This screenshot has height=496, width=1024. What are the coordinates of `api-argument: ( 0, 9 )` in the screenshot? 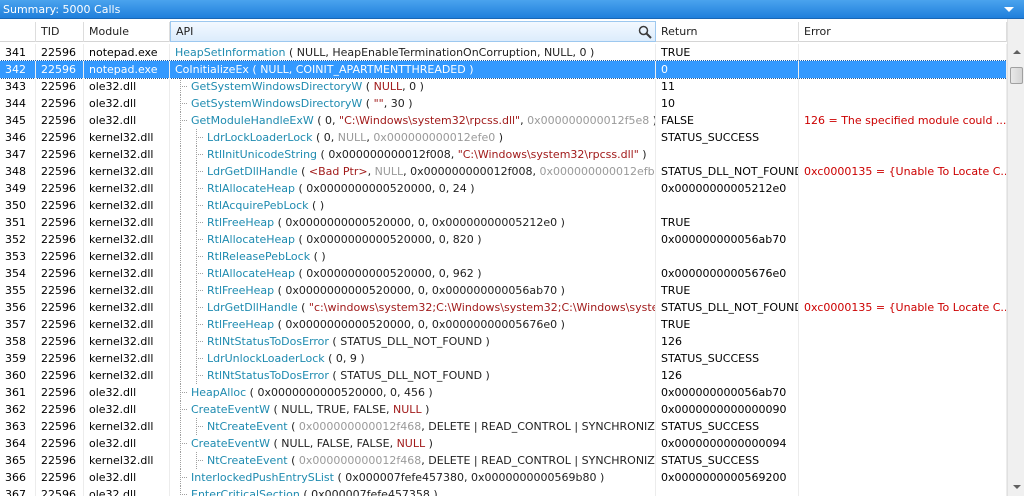 It's located at (344, 358).